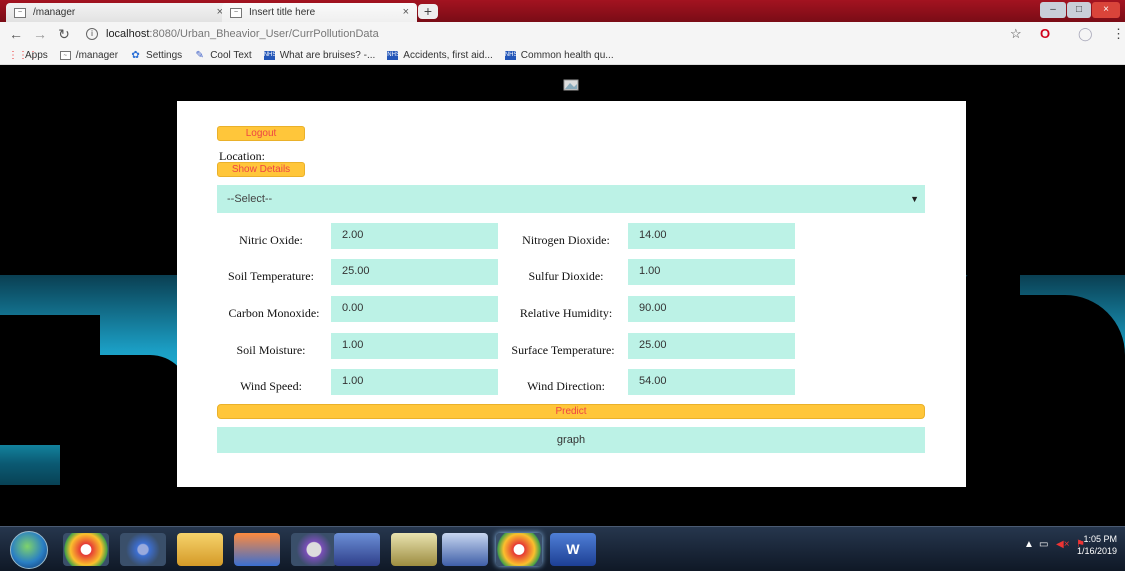 The width and height of the screenshot is (1125, 571). I want to click on window-close-button: ×, so click(1106, 10).